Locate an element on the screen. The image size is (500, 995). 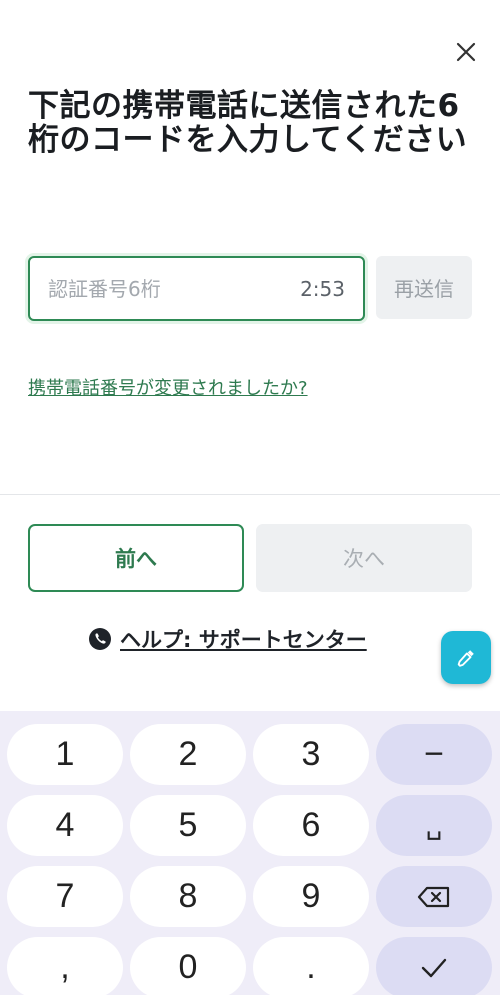
prev-button: 前へ is located at coordinates (136, 558).